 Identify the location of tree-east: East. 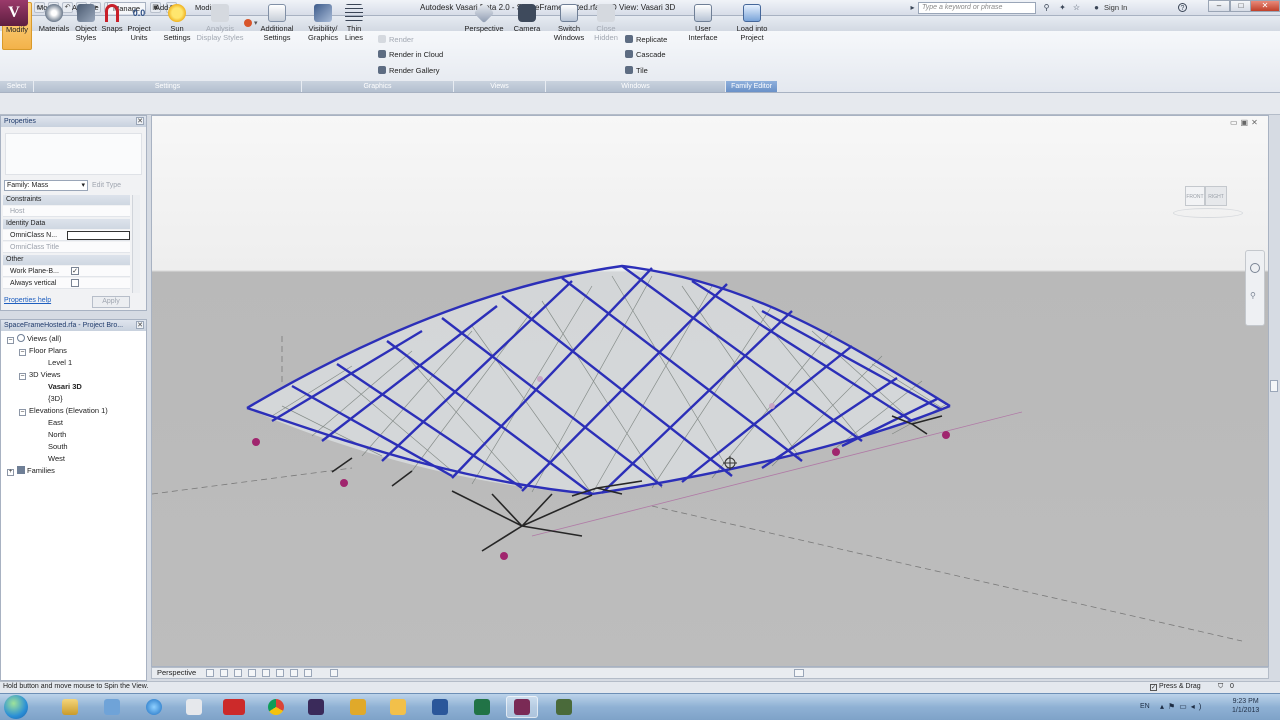
(76, 423).